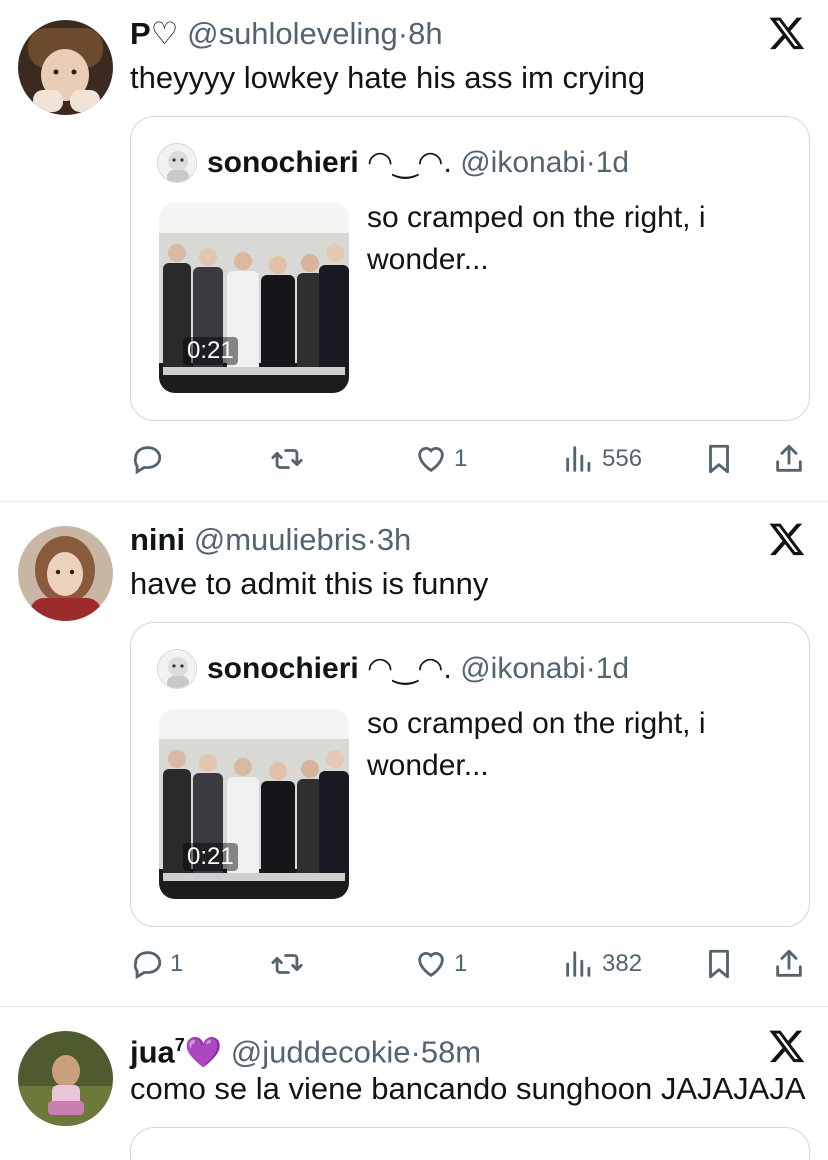 This screenshot has width=828, height=1160. I want to click on views-button: 556, so click(602, 459).